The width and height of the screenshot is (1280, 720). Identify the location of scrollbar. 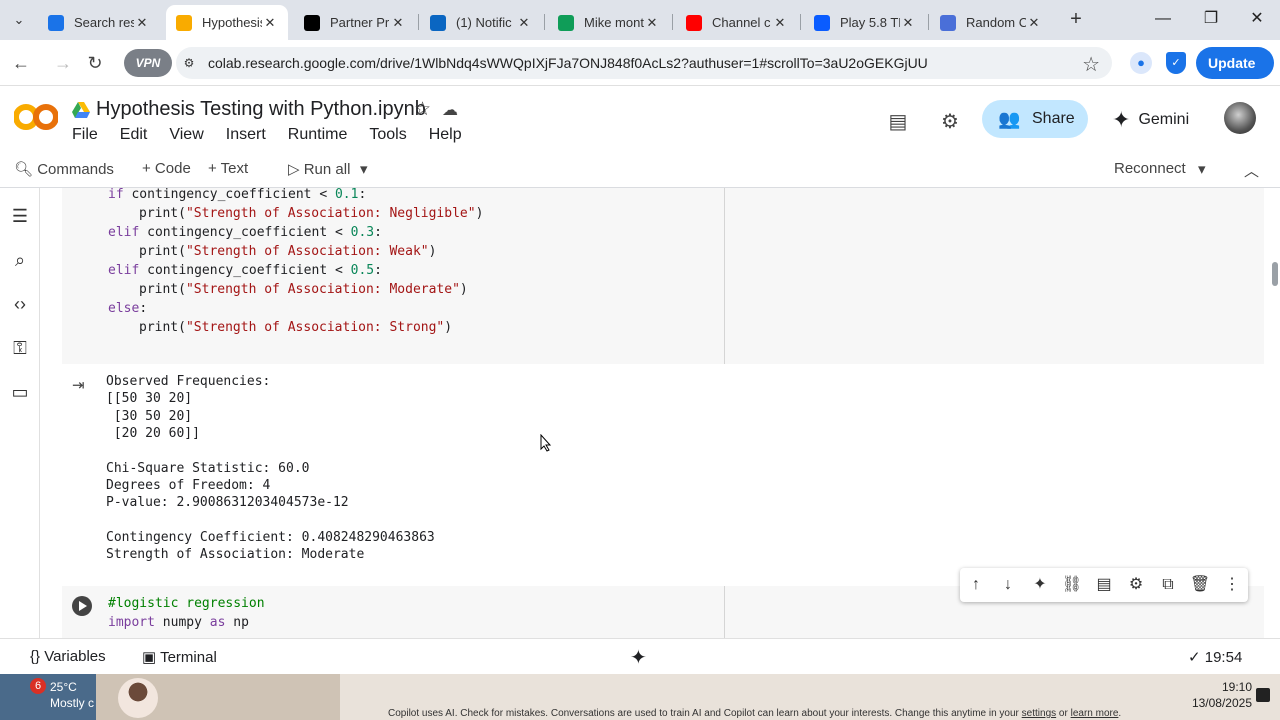
(1275, 274).